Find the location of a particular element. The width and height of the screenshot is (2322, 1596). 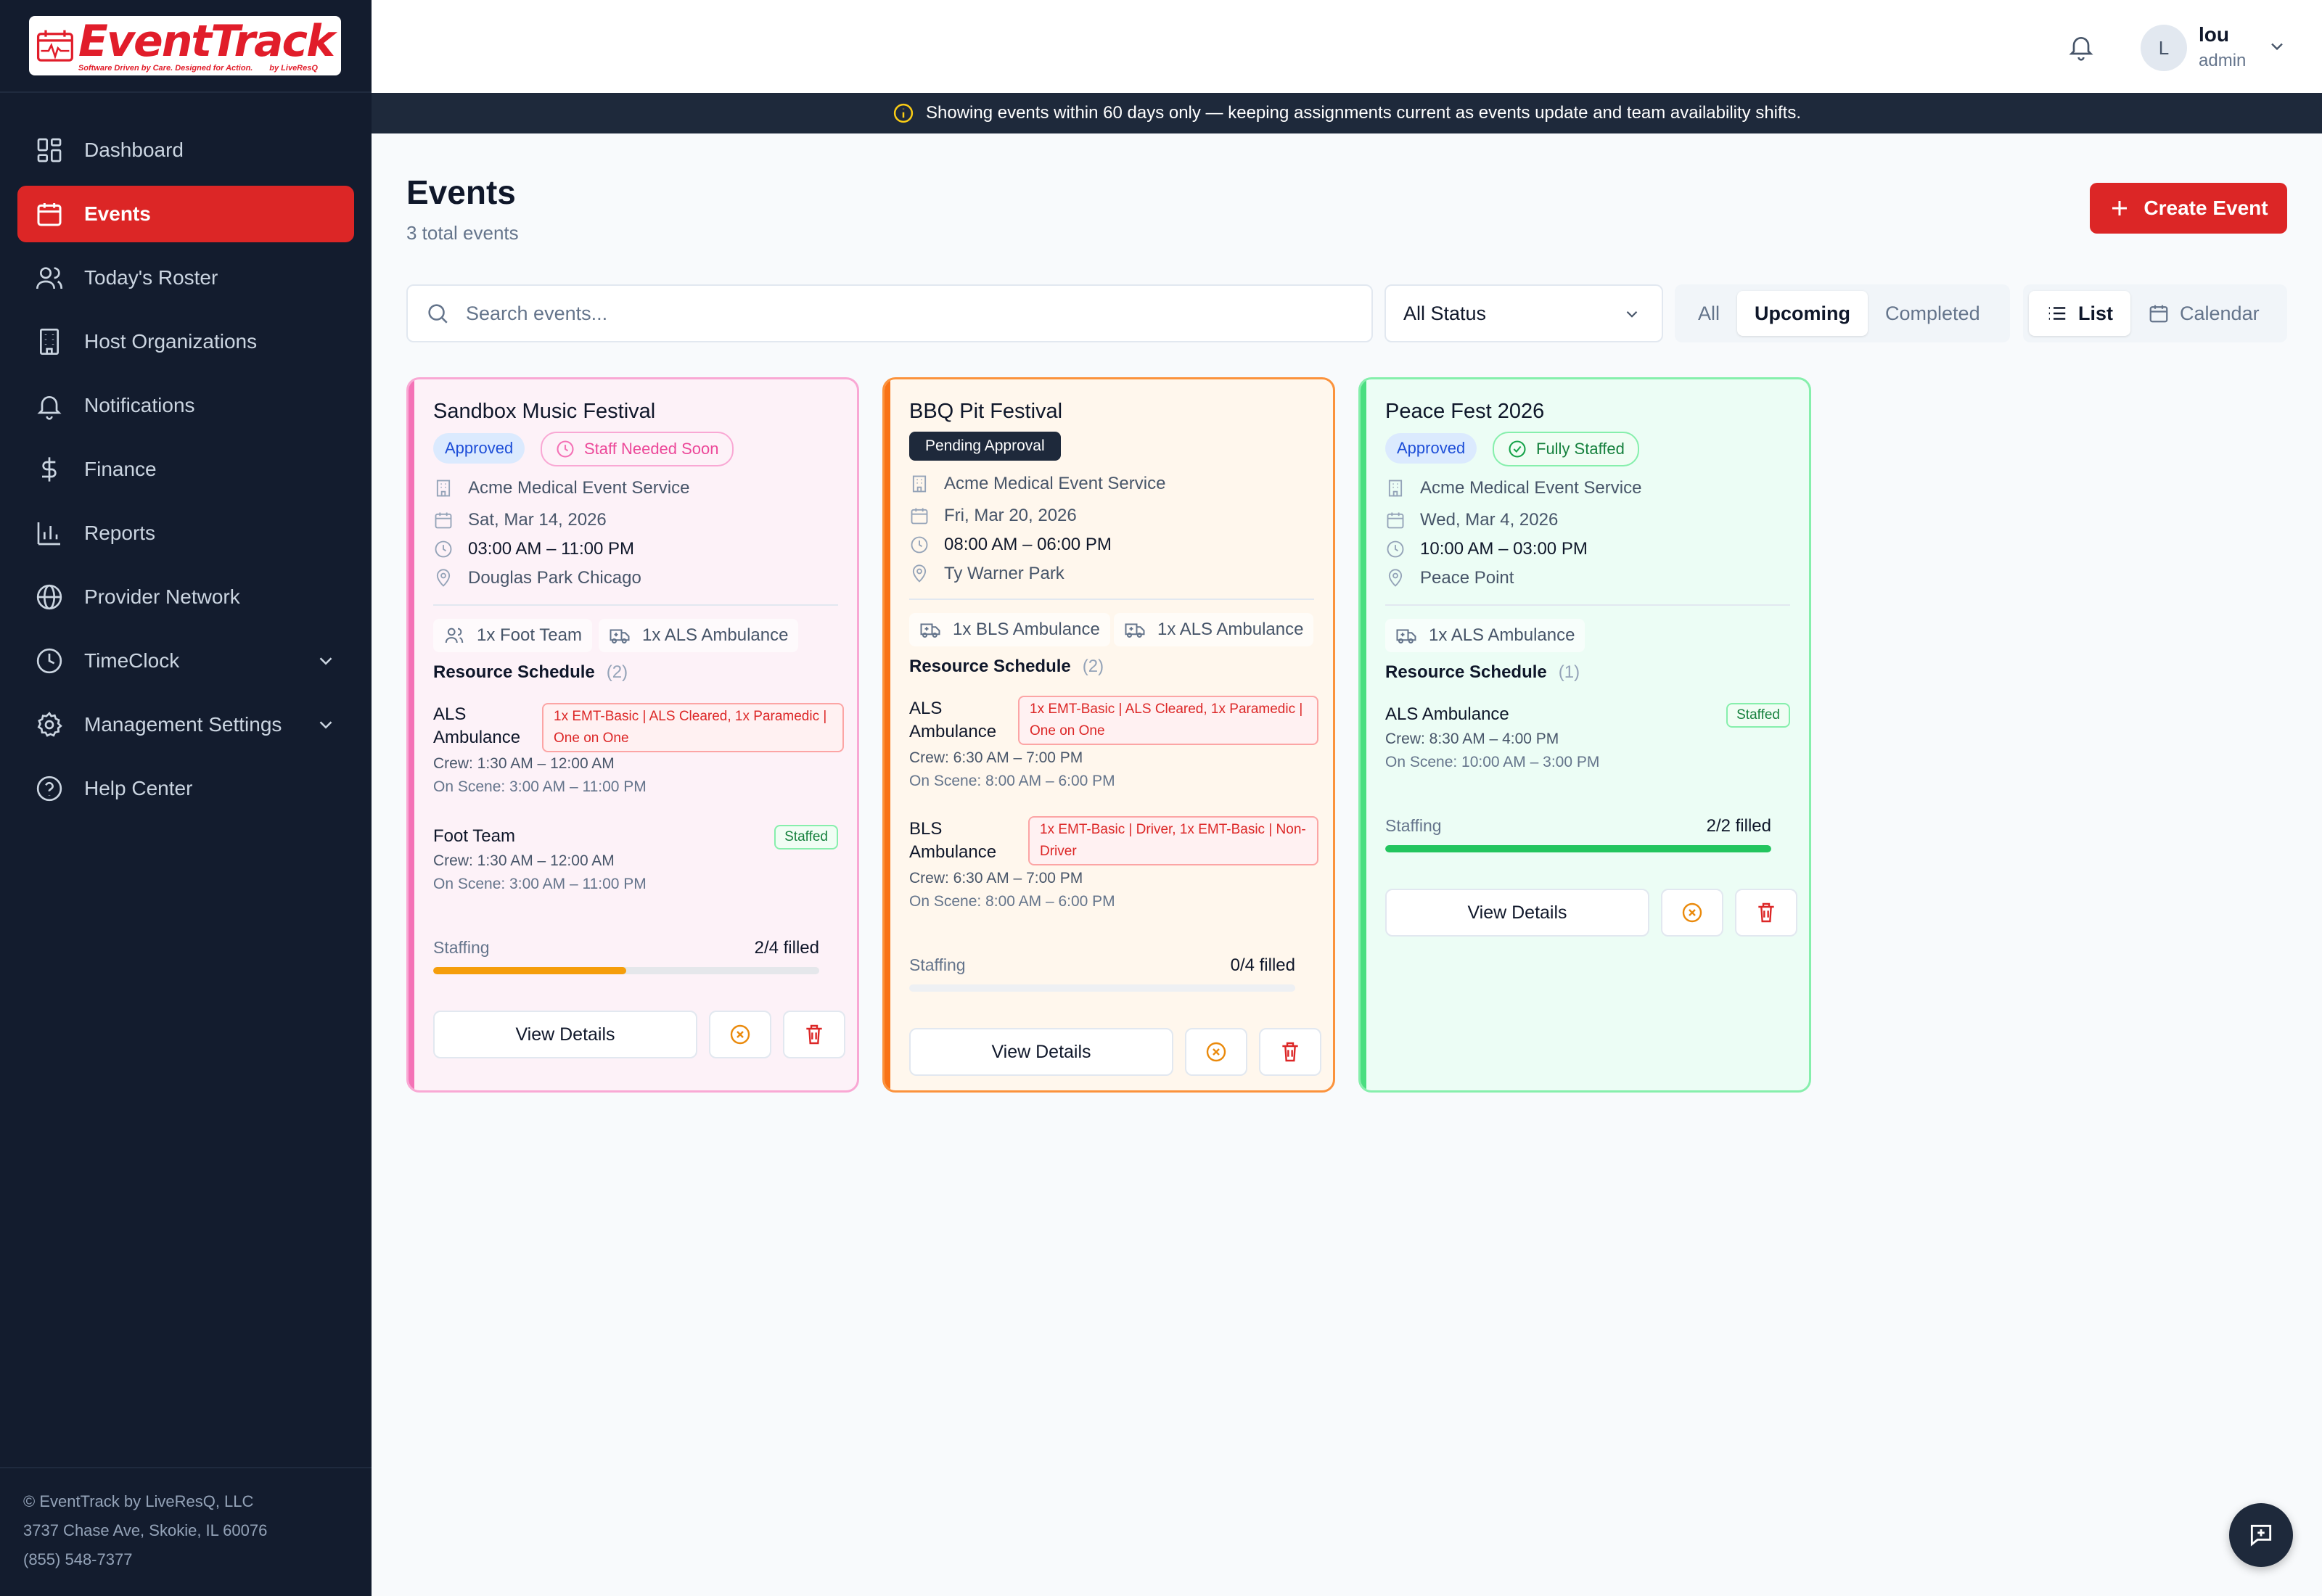

event-date: Sat, Mar 14, 2026 is located at coordinates (520, 520).